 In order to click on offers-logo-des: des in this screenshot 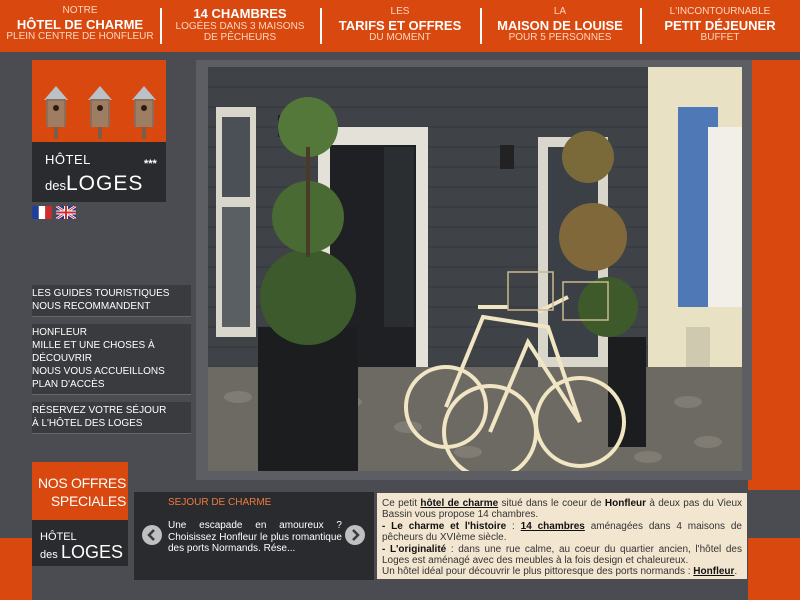, I will do `click(49, 555)`.